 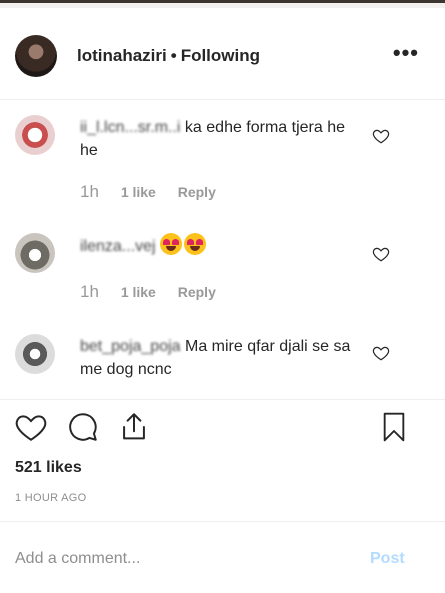 I want to click on comment-username: bet_poja_poja, so click(x=130, y=346).